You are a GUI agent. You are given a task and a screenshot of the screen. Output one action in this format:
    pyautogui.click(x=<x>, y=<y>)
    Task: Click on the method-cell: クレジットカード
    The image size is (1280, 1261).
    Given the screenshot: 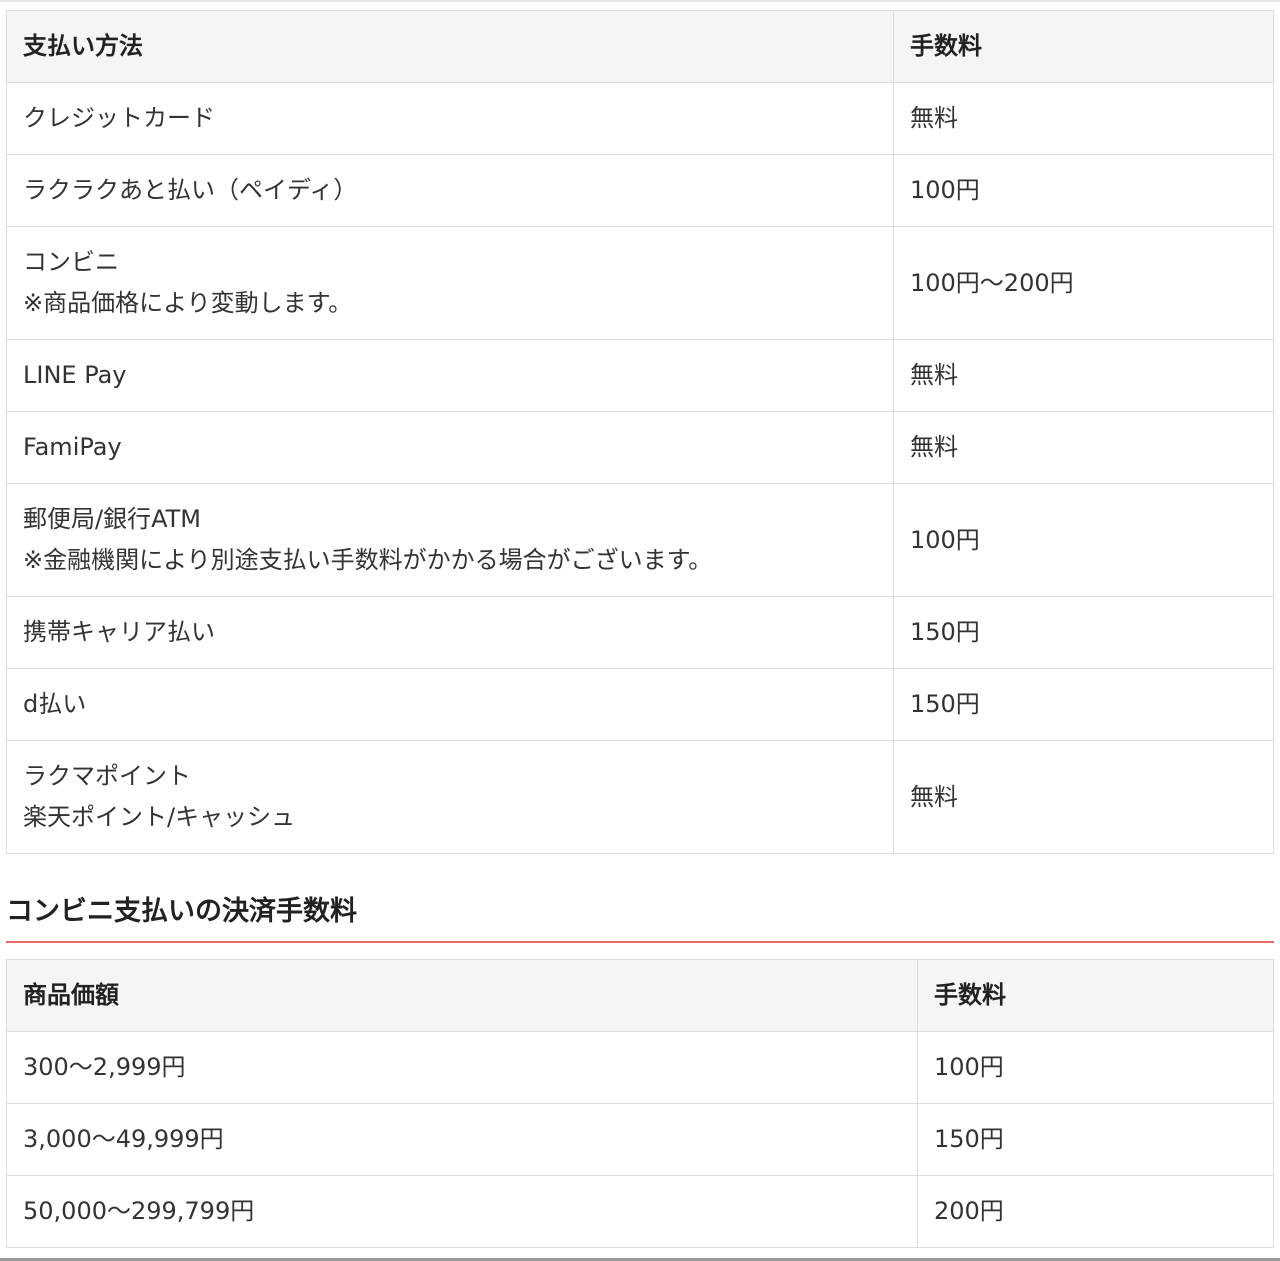 What is the action you would take?
    pyautogui.click(x=450, y=118)
    